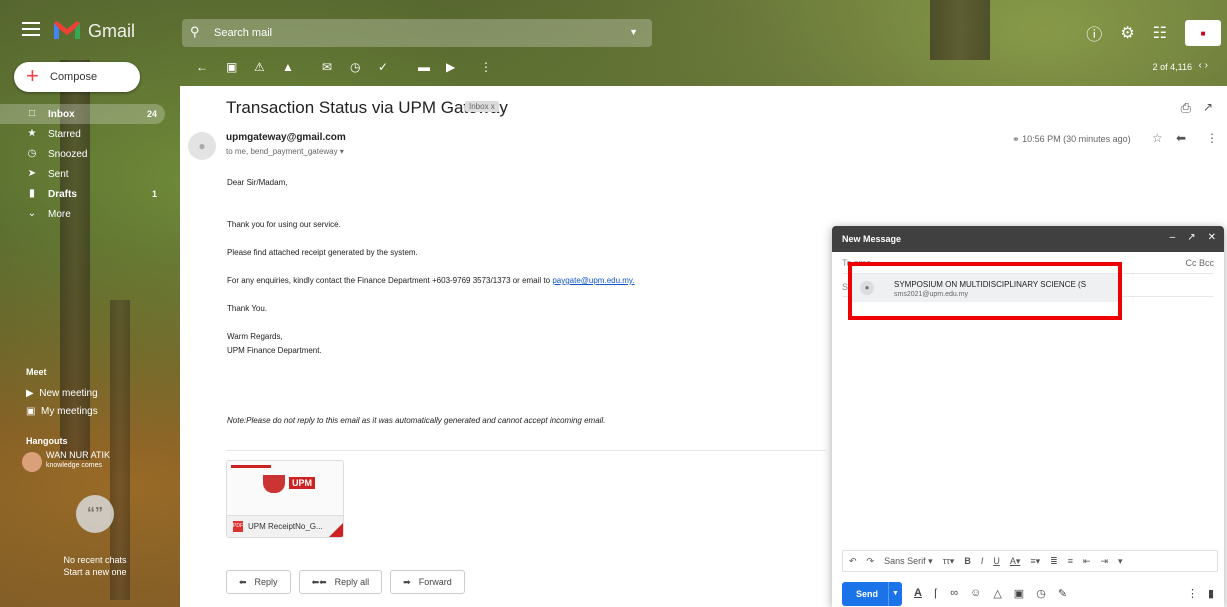 The image size is (1227, 607). What do you see at coordinates (195, 32) in the screenshot?
I see `search-icon: ⚲` at bounding box center [195, 32].